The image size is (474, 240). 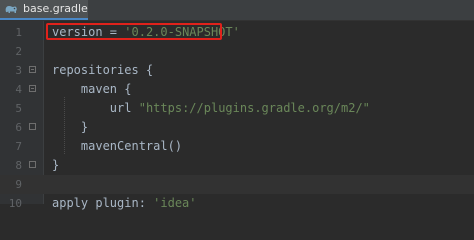 I want to click on code-line: 5 url "https://plugins.gradle.org/m2/", so click(x=237, y=108).